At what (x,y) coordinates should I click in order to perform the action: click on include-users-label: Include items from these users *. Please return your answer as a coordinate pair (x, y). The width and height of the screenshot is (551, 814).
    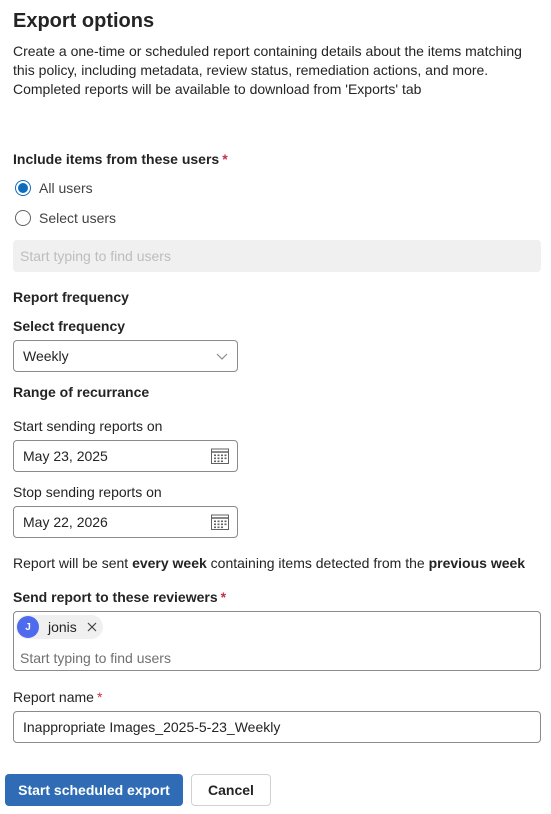
    Looking at the image, I should click on (120, 159).